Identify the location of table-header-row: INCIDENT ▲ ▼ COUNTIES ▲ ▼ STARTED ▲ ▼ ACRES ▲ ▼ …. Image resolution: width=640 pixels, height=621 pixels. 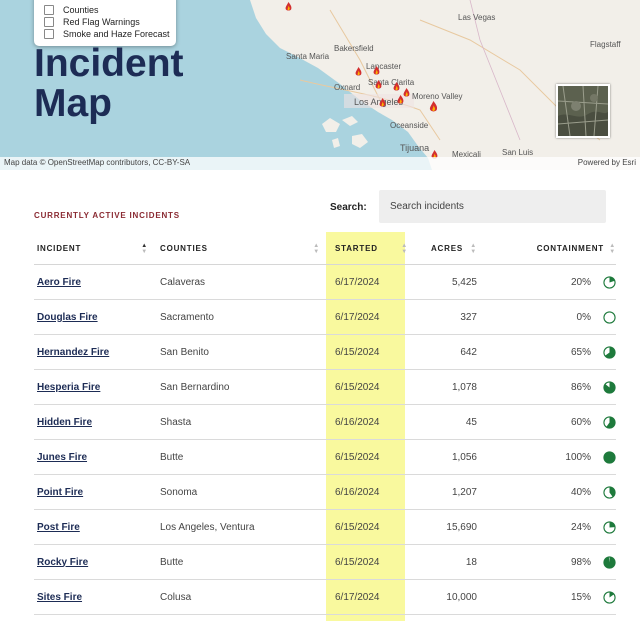
(325, 248).